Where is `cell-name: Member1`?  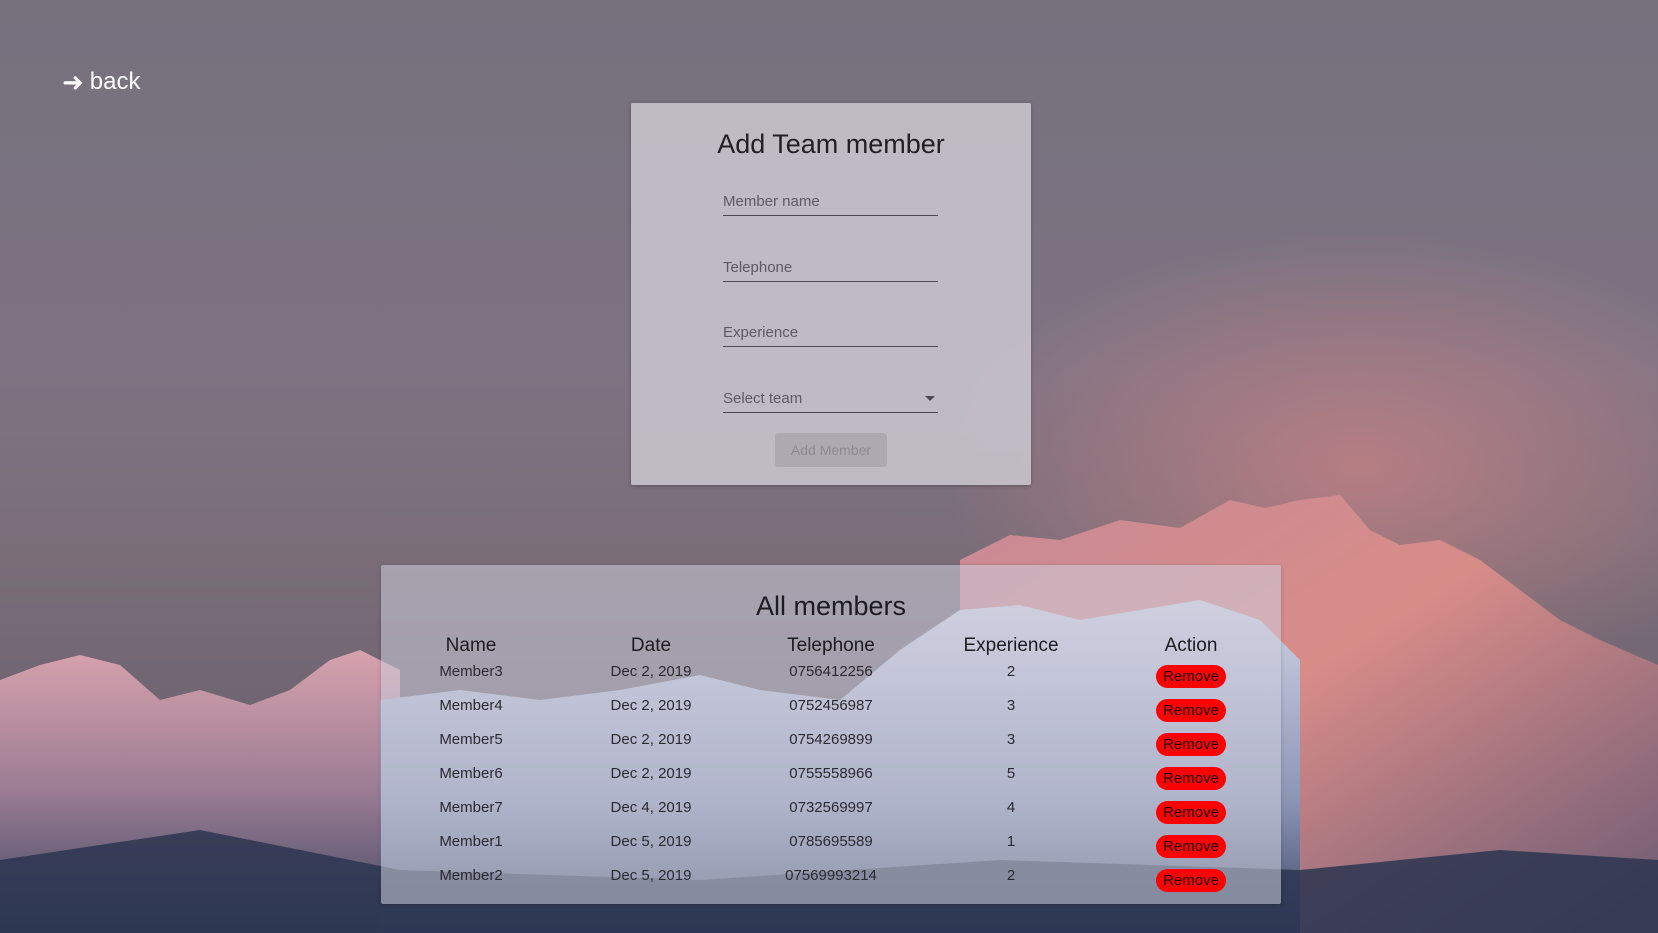 cell-name: Member1 is located at coordinates (471, 841).